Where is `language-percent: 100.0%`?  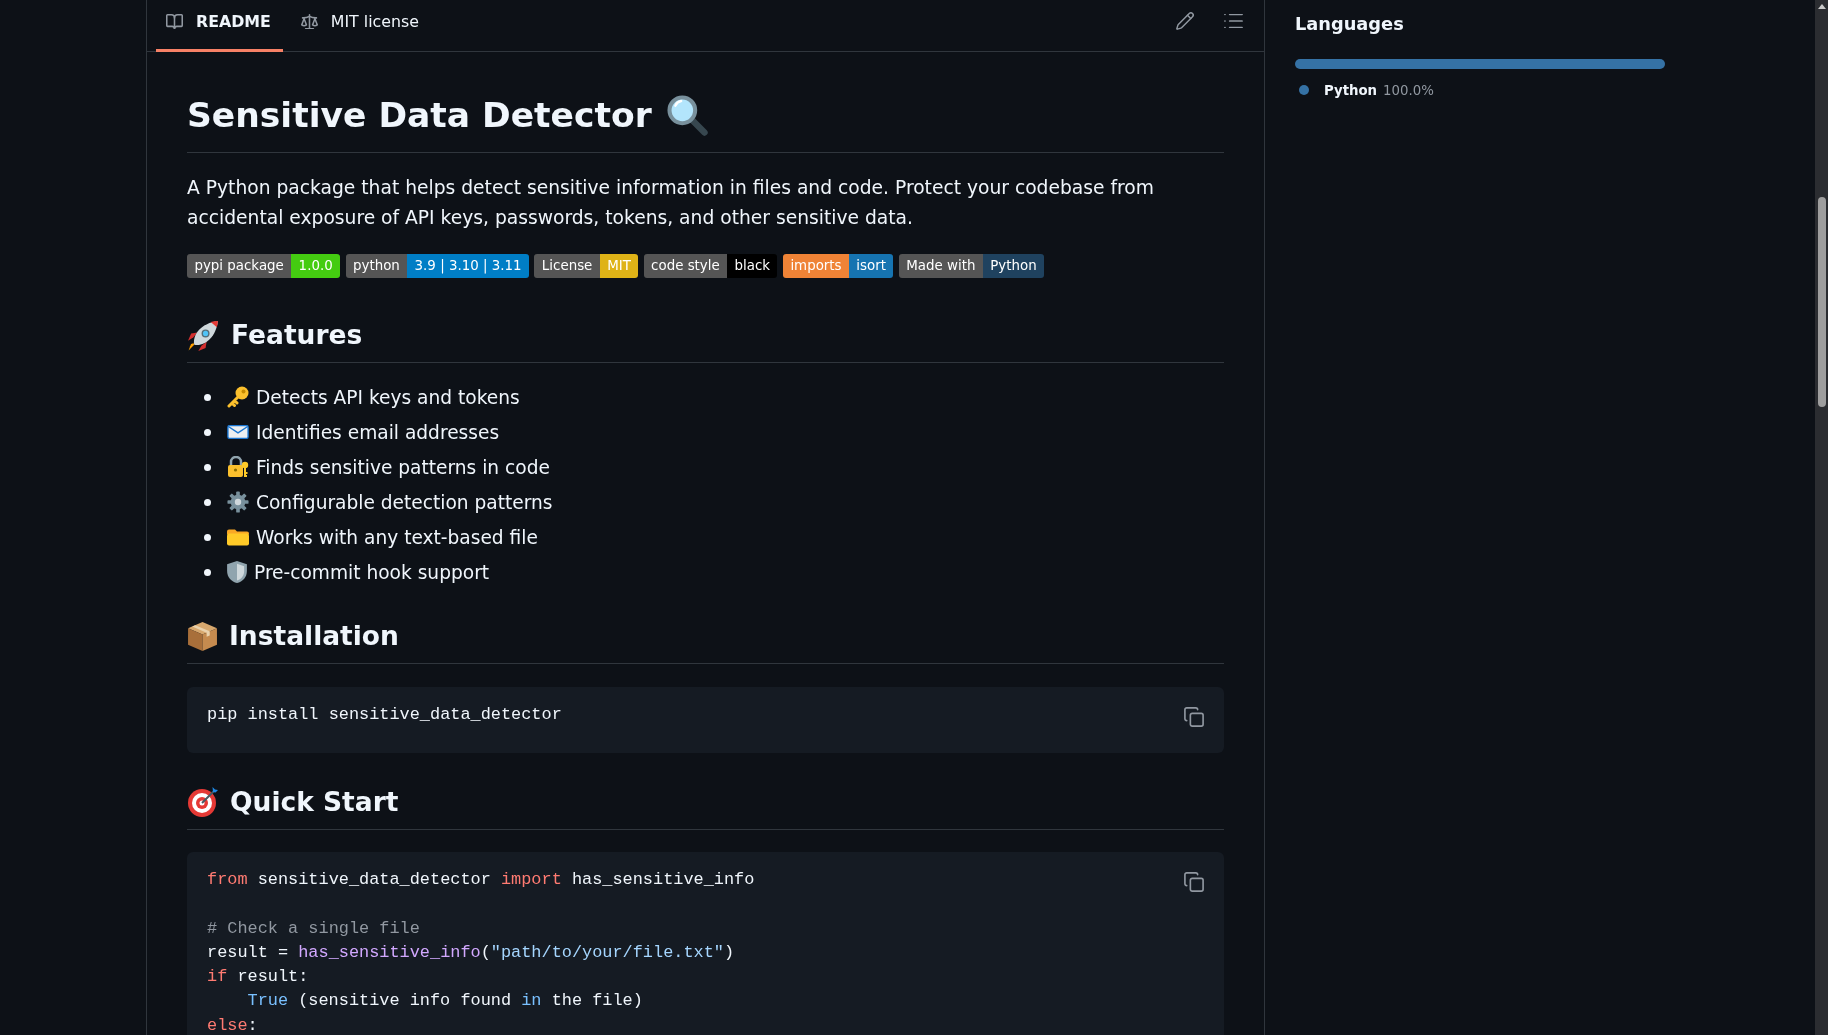 language-percent: 100.0% is located at coordinates (1408, 90).